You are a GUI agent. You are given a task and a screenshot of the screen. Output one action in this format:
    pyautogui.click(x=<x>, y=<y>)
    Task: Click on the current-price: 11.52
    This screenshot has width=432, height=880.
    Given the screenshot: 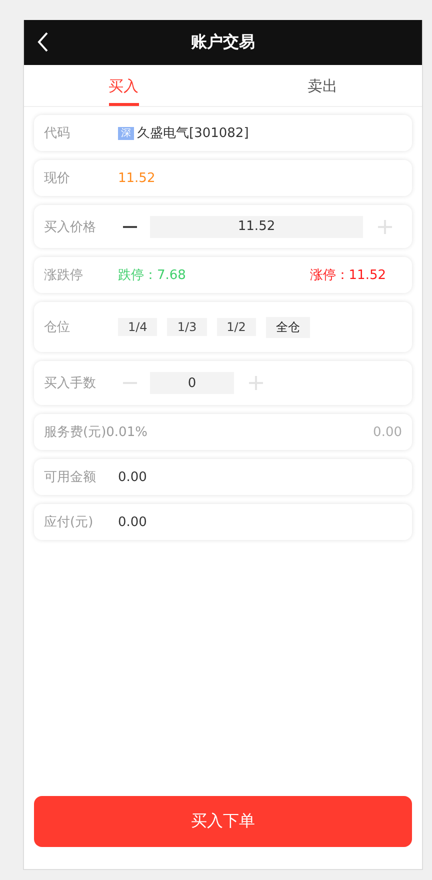 What is the action you would take?
    pyautogui.click(x=137, y=178)
    